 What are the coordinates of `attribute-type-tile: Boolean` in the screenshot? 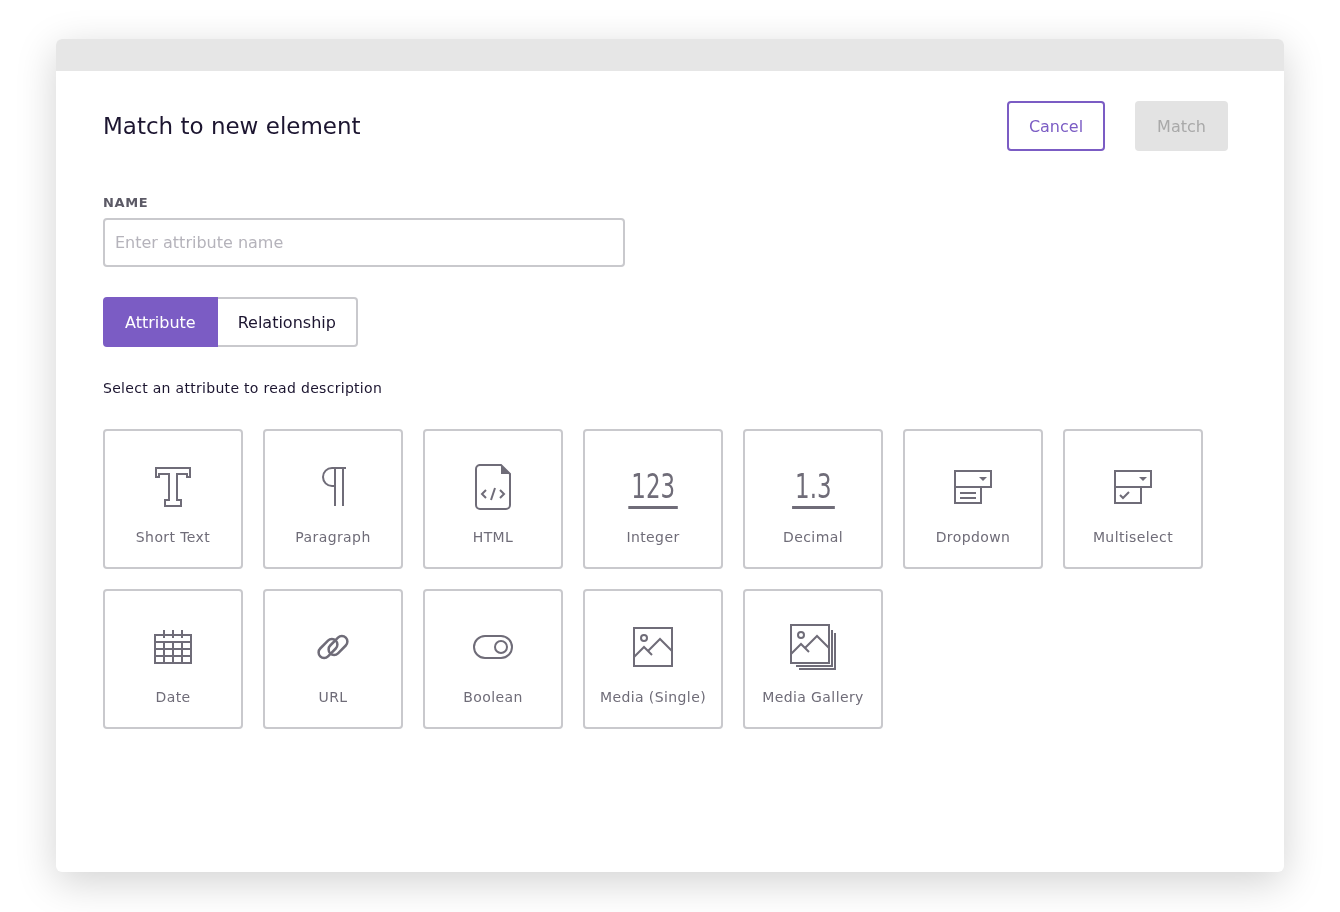 It's located at (493, 659).